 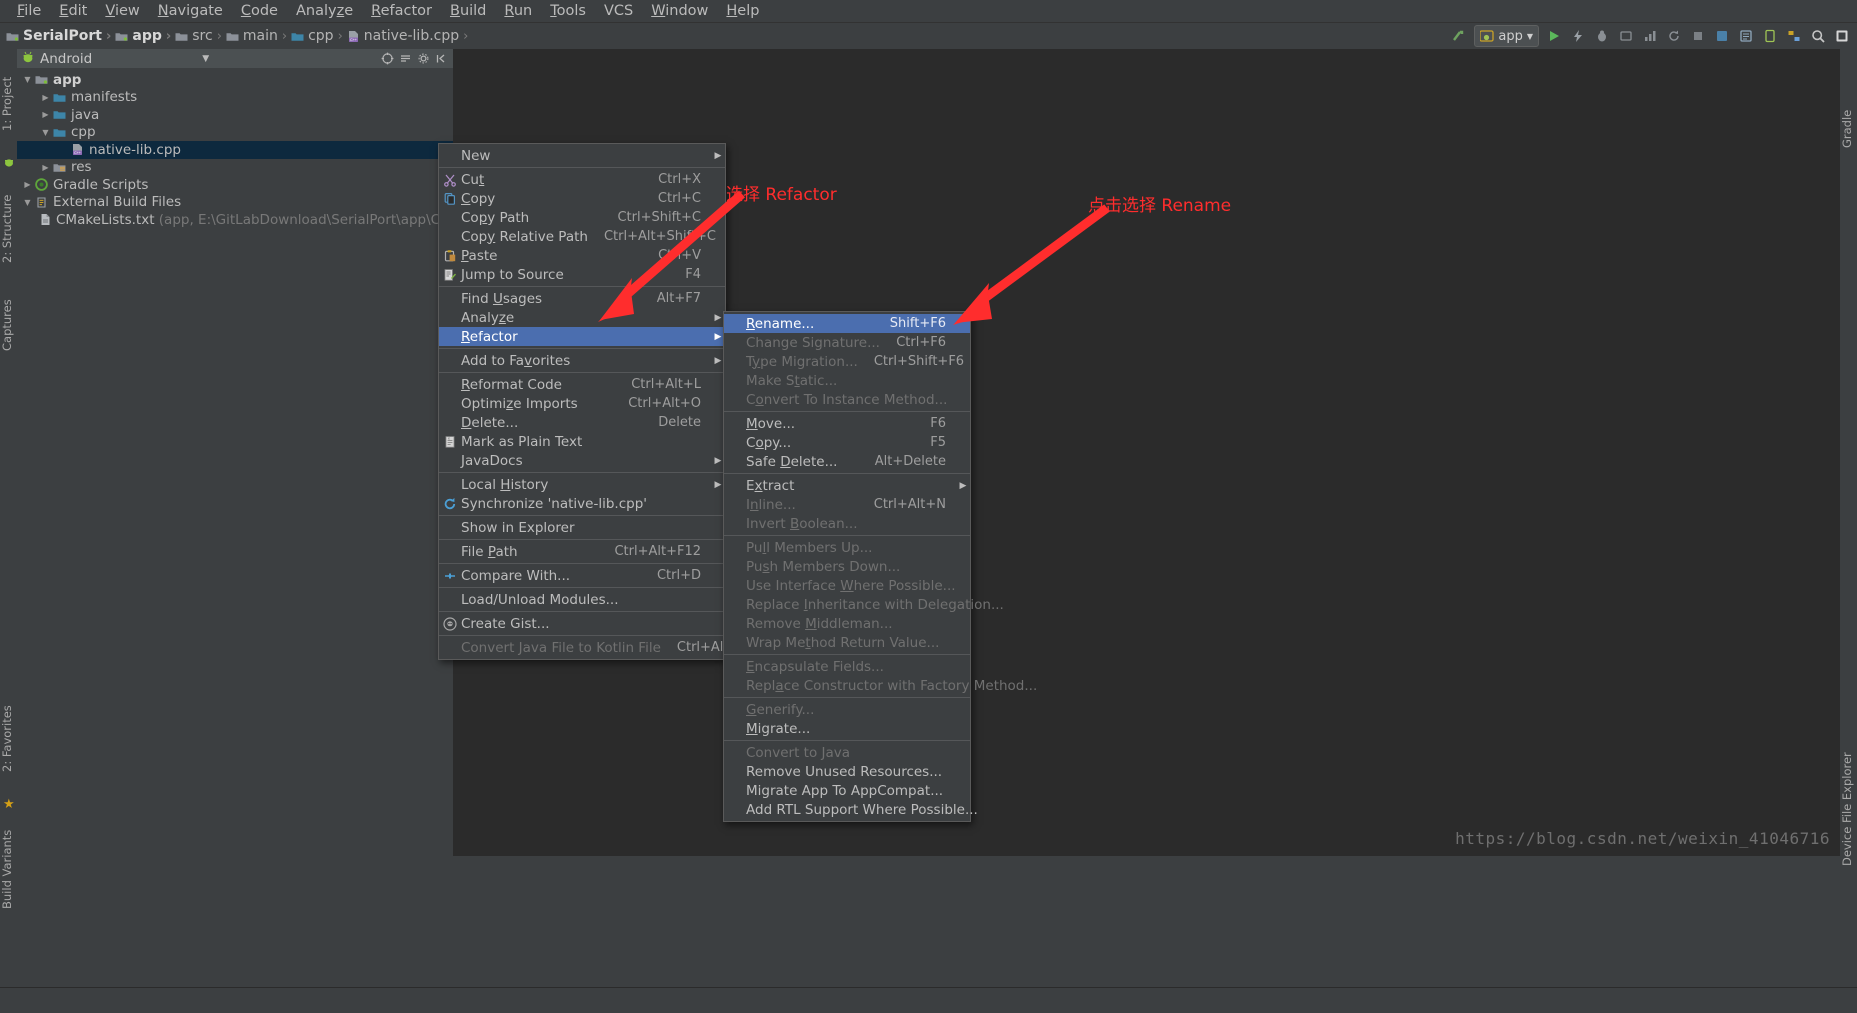 I want to click on menu-item-optimize-imports: Optimize Imports Ctrl+Alt+O, so click(x=582, y=403).